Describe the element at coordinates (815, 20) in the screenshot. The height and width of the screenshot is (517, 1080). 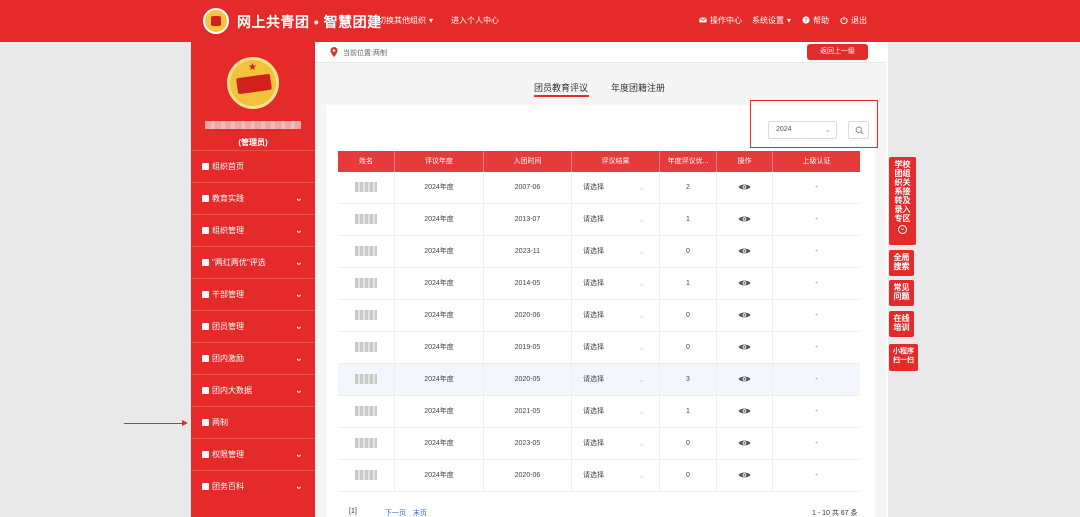
I see `help-link: ? 帮助` at that location.